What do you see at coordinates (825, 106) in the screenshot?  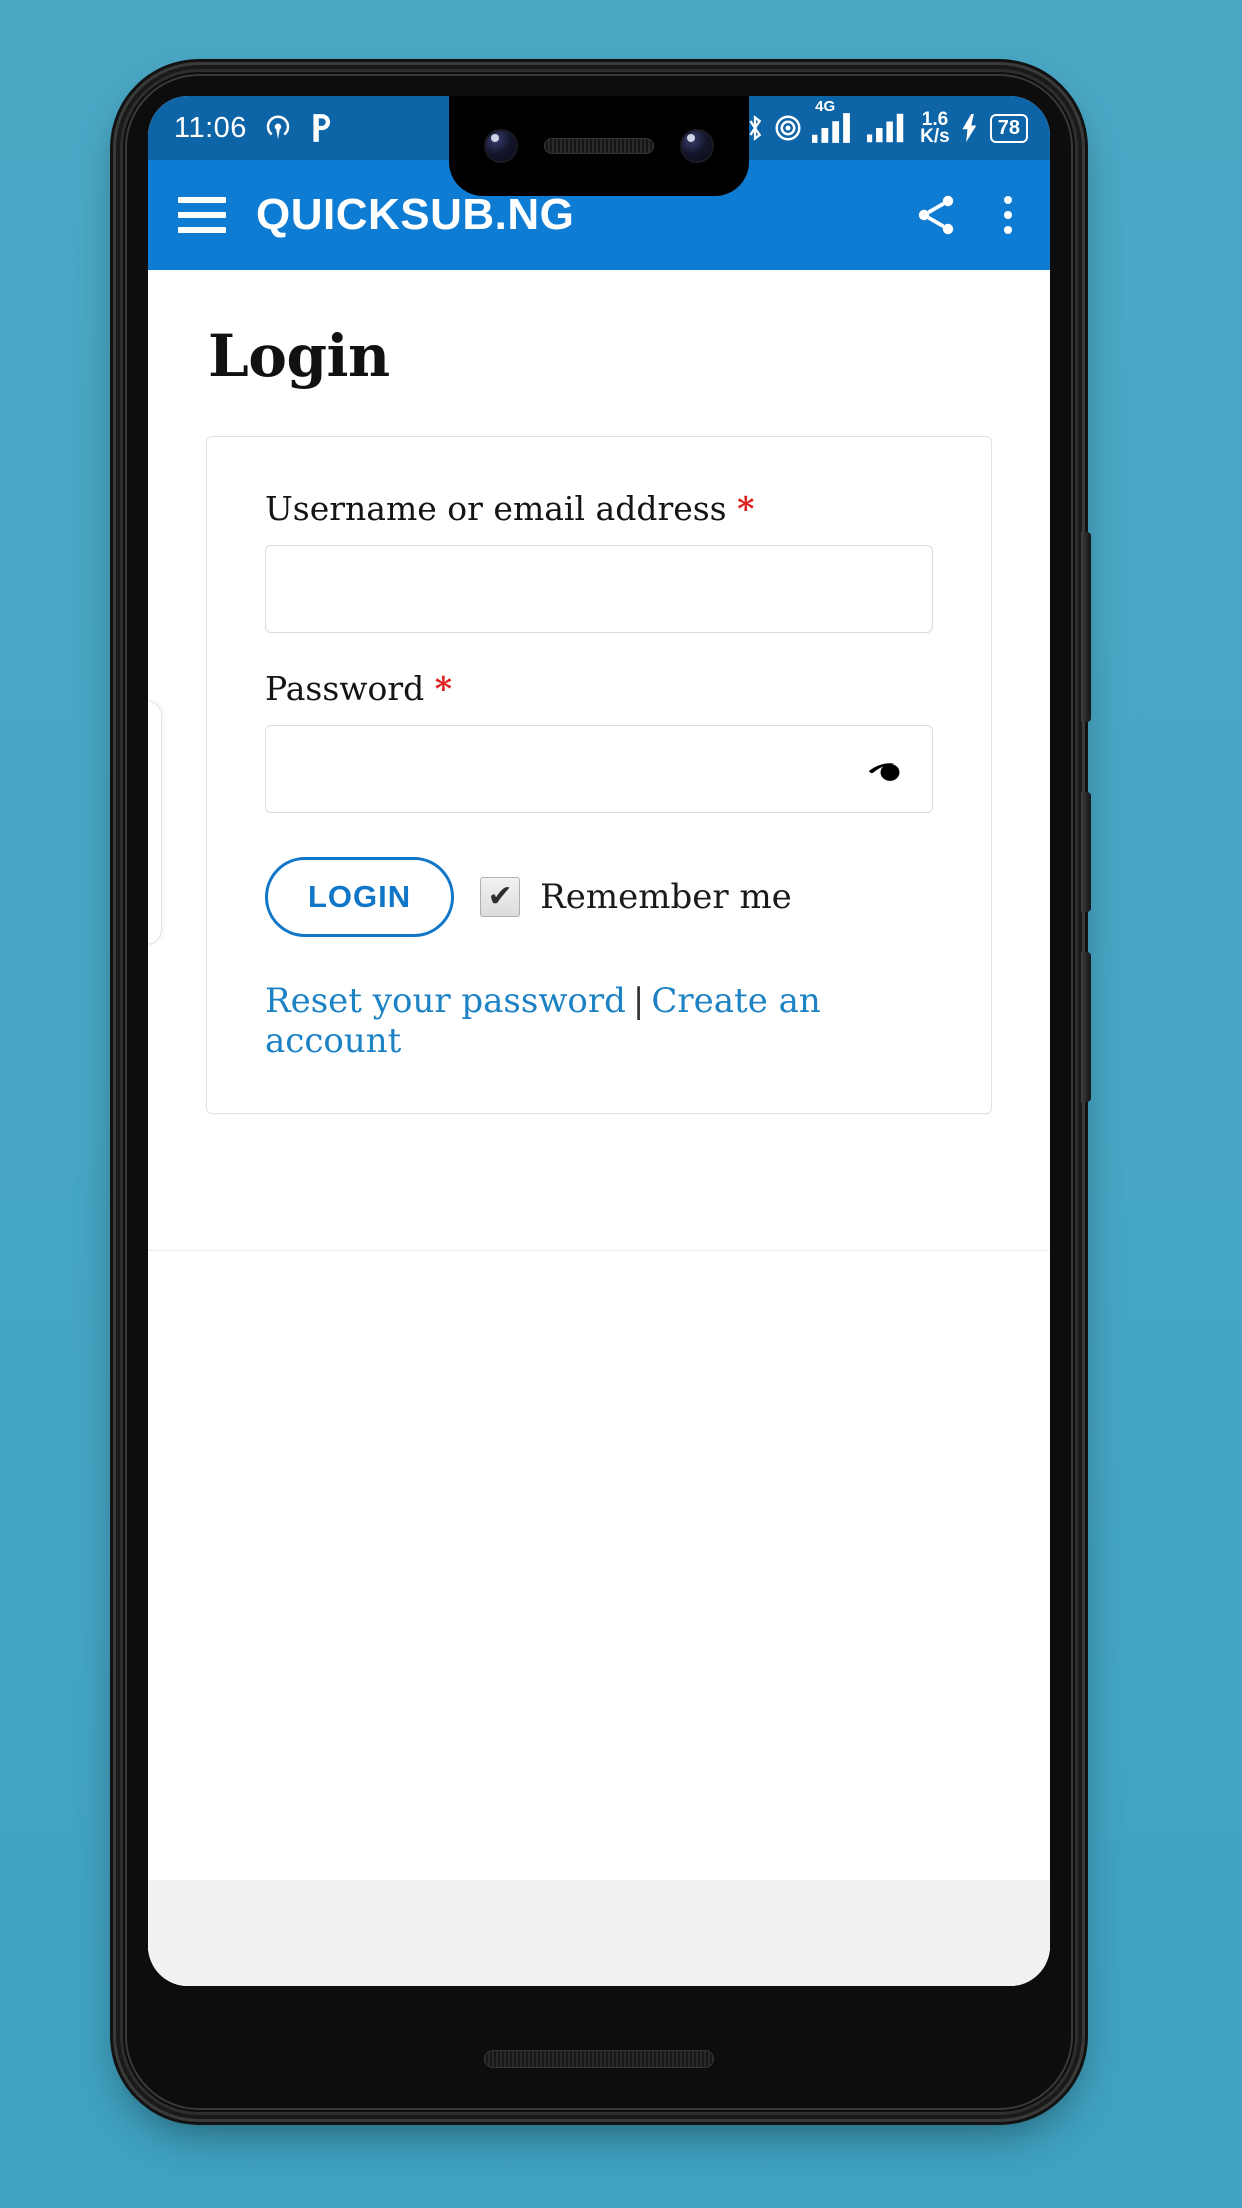 I see `network-type-label: 4G` at bounding box center [825, 106].